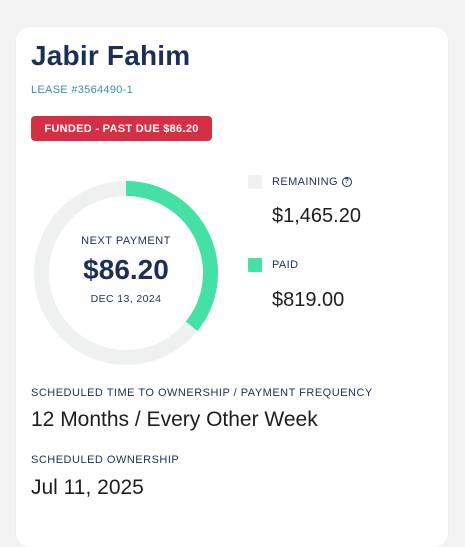 The width and height of the screenshot is (465, 547). I want to click on ownership-frequency-value: 12 Months / Every Other Week, so click(174, 419).